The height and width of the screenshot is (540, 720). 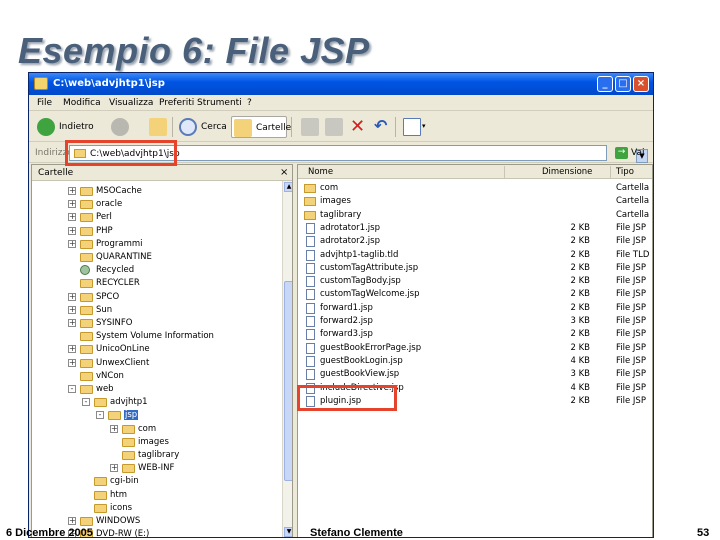 I want to click on window-titlebar: C:\web\advjhtp1\jsp _ □ ×, so click(x=341, y=84).